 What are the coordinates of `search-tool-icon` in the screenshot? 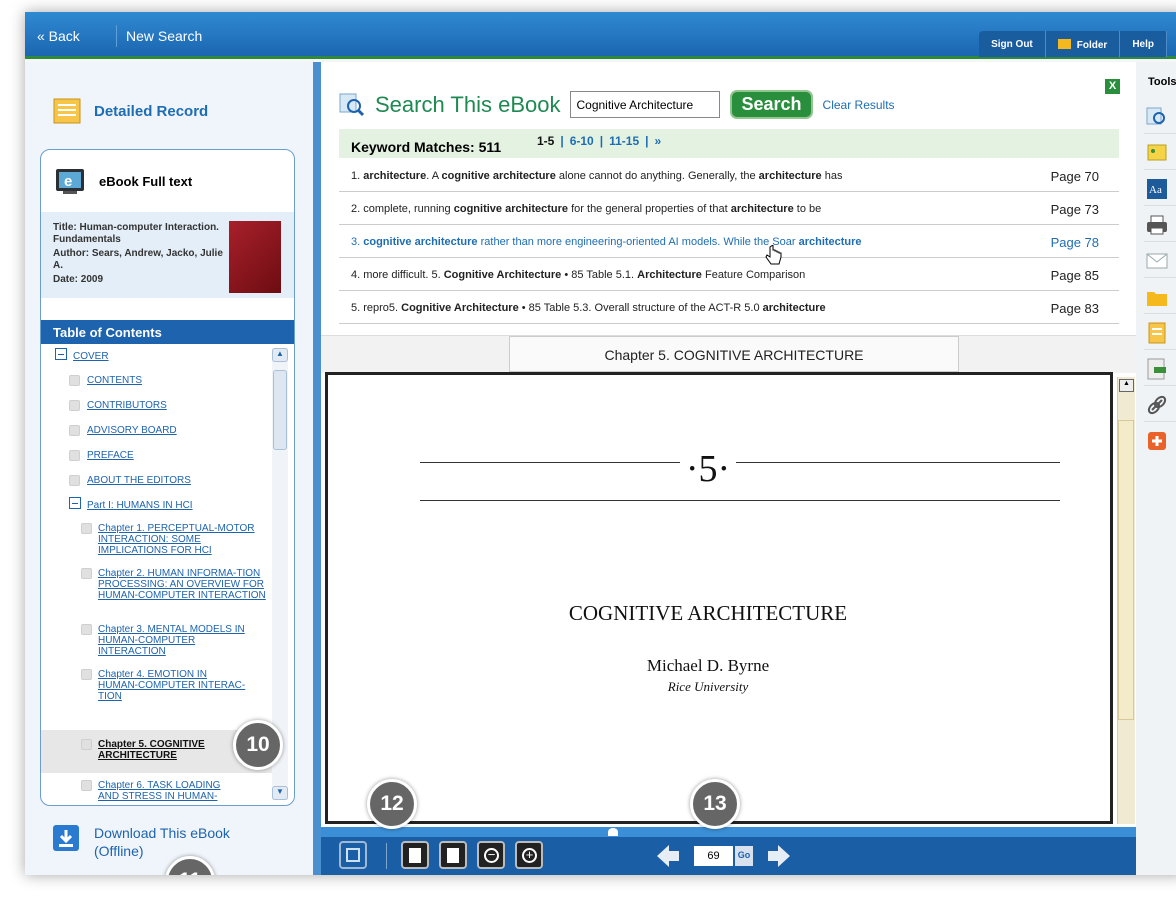 It's located at (1157, 117).